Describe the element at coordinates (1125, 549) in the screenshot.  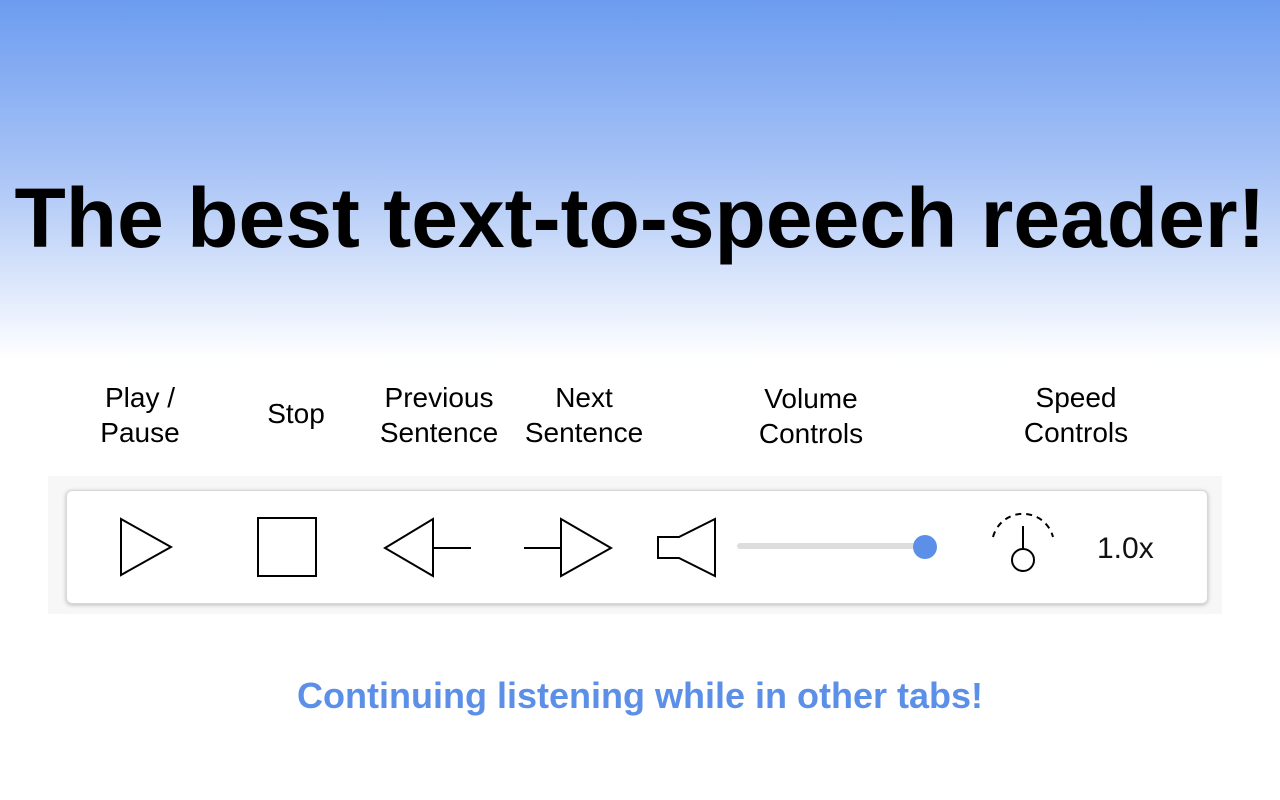
I see `speed-value: 1.0x` at that location.